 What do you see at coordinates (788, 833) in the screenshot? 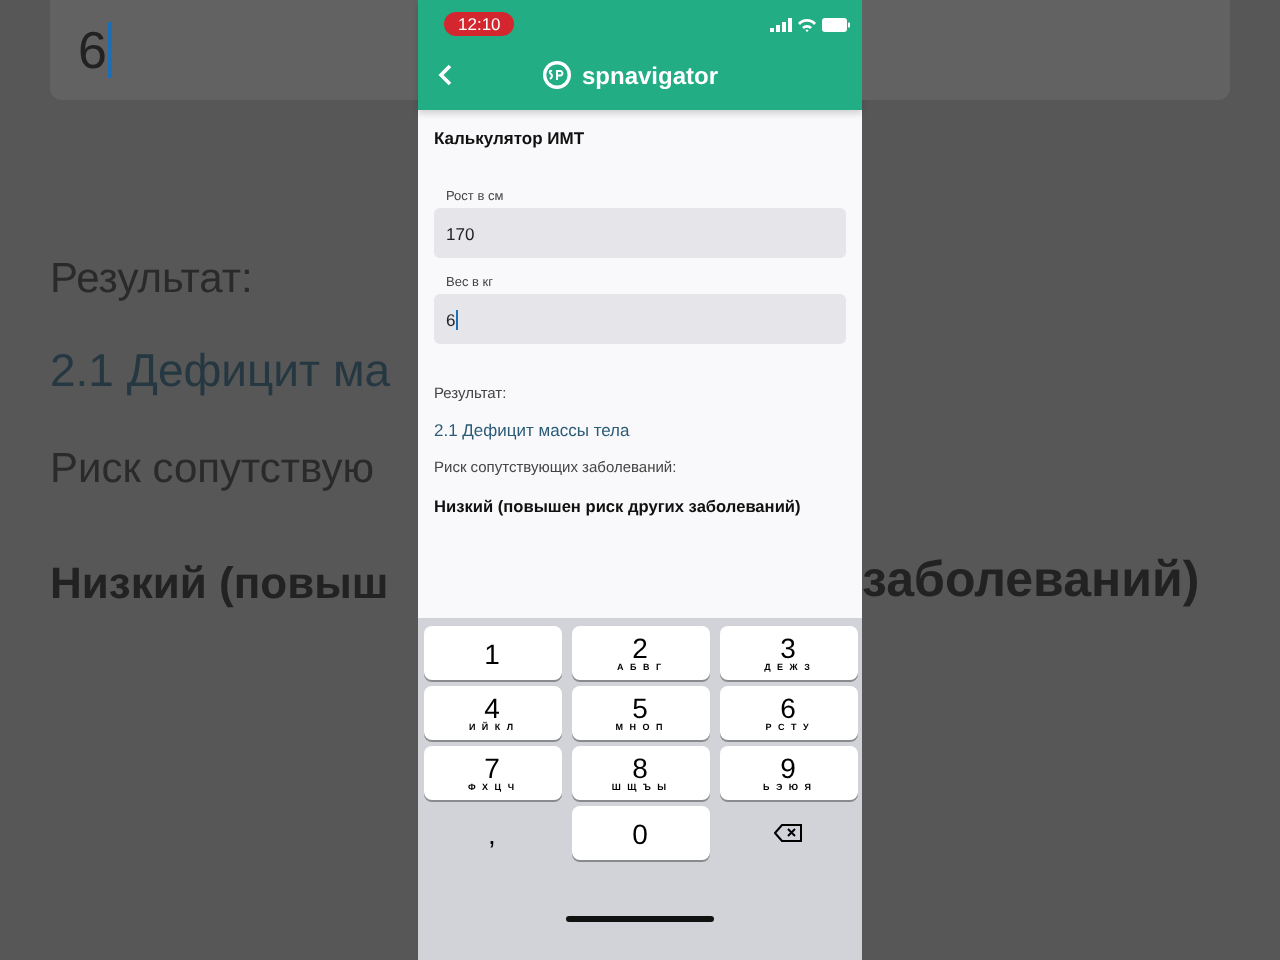
I see `backspace-icon` at bounding box center [788, 833].